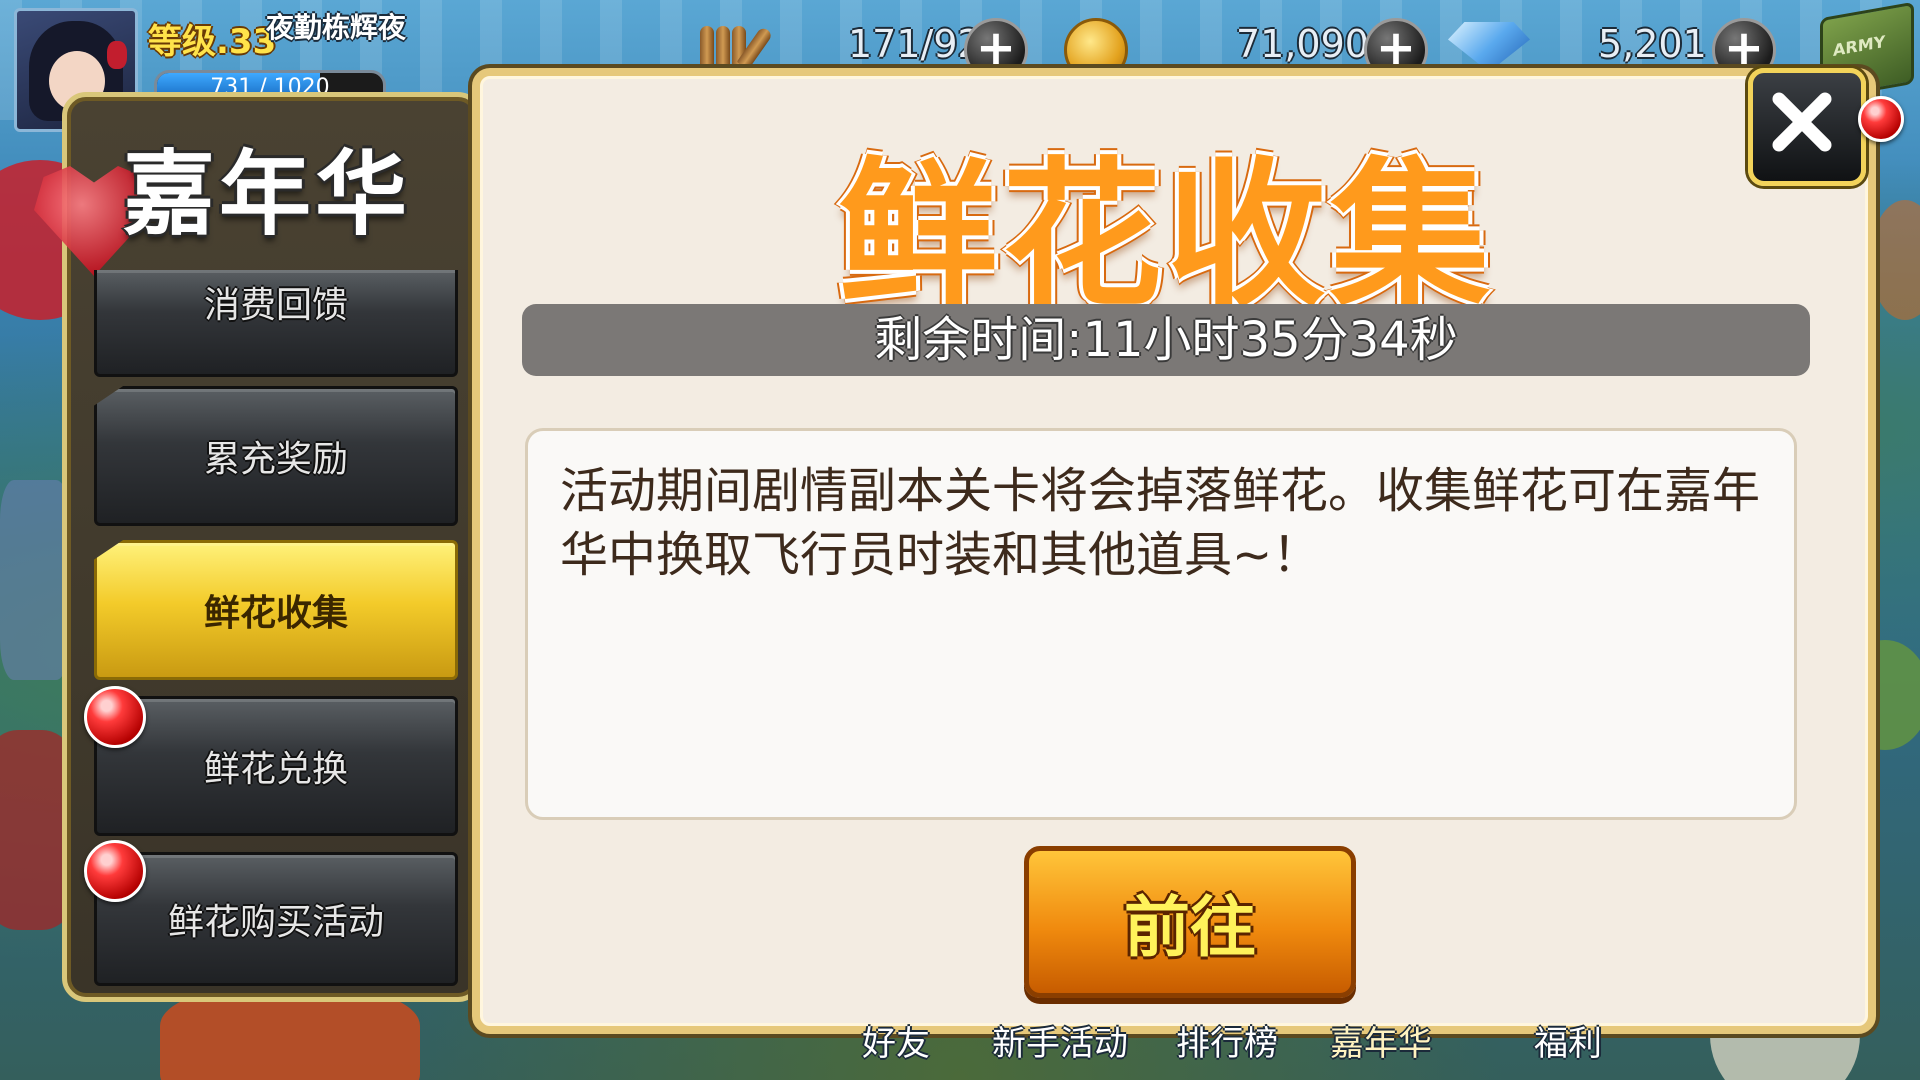 This screenshot has height=1080, width=1920. Describe the element at coordinates (1227, 1040) in the screenshot. I see `nav-item-leaderboard: 排行榜` at that location.